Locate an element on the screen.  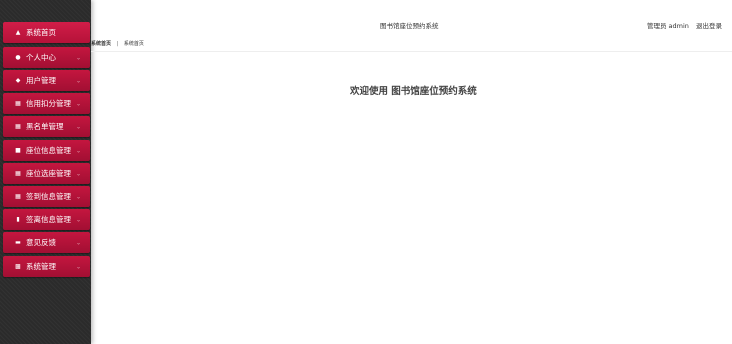
chart-icon: ▩ is located at coordinates (18, 266).